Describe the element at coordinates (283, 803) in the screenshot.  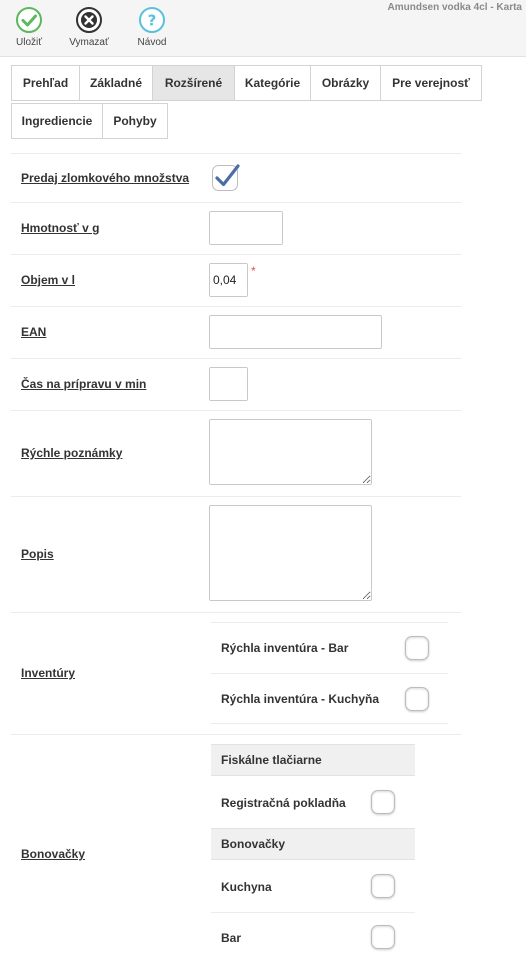
I see `cash-register-label: Registračná pokladňa` at that location.